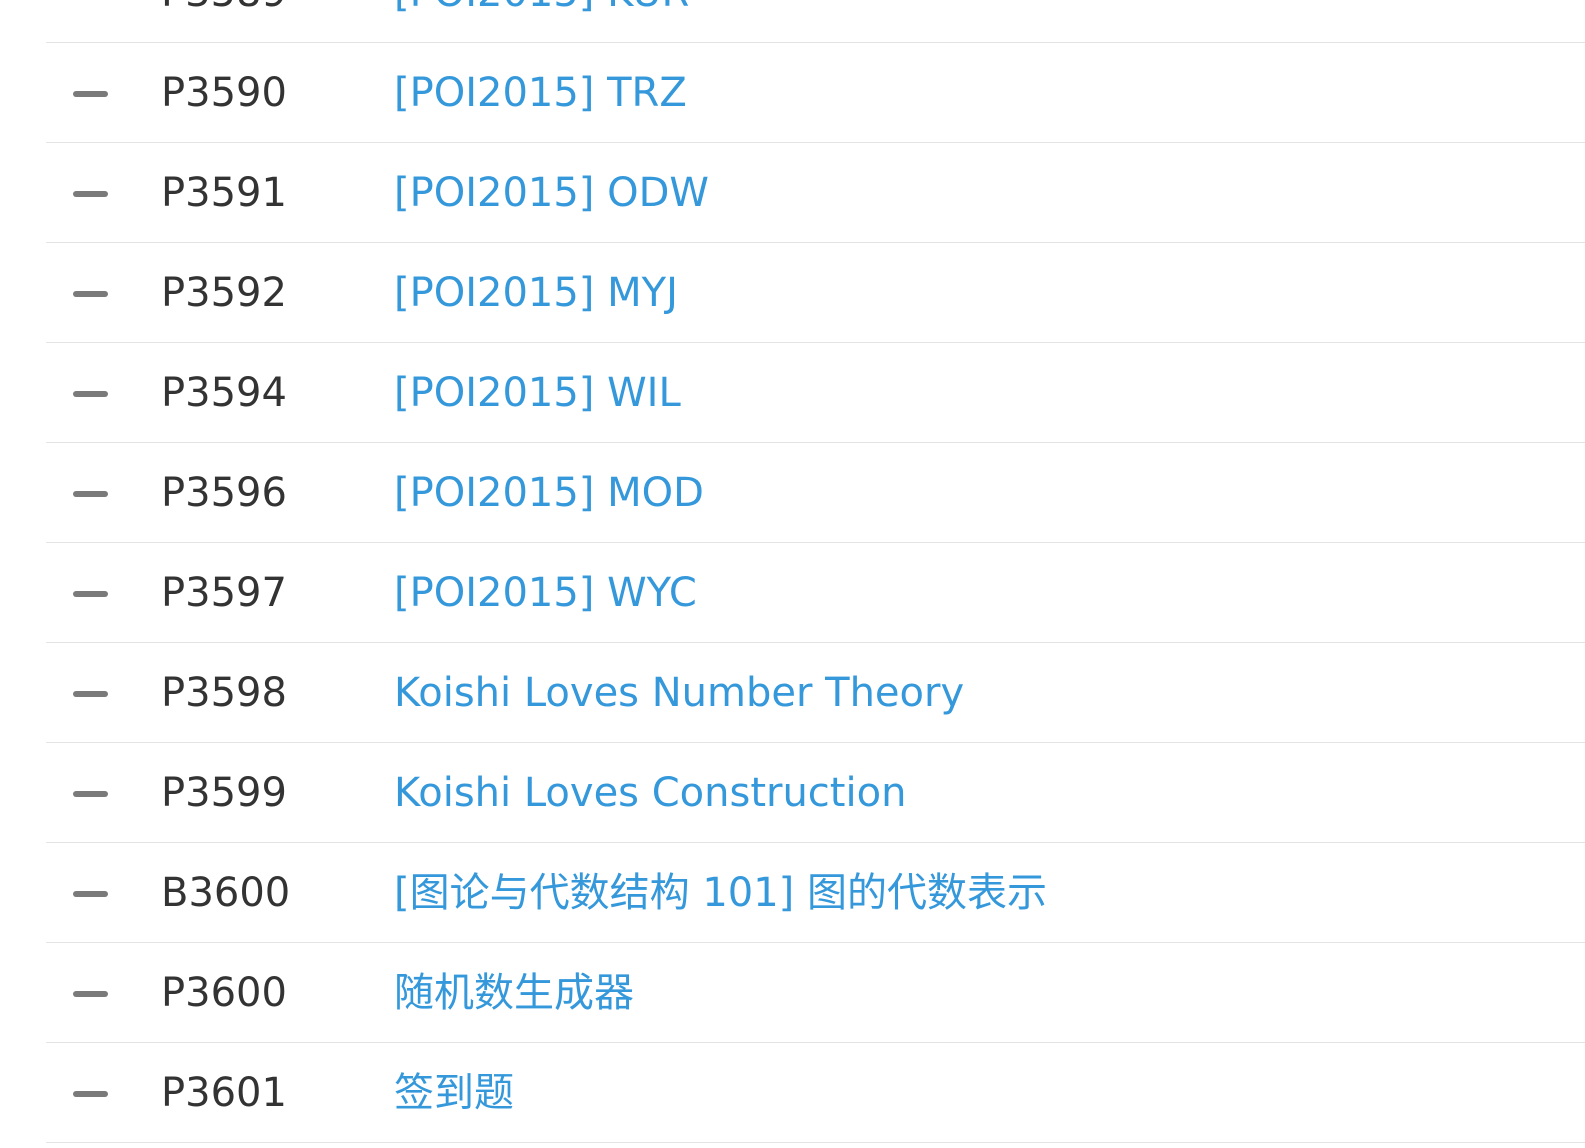 This screenshot has width=1585, height=1148. Describe the element at coordinates (514, 993) in the screenshot. I see `problem-title-link: 随机数生成器` at that location.